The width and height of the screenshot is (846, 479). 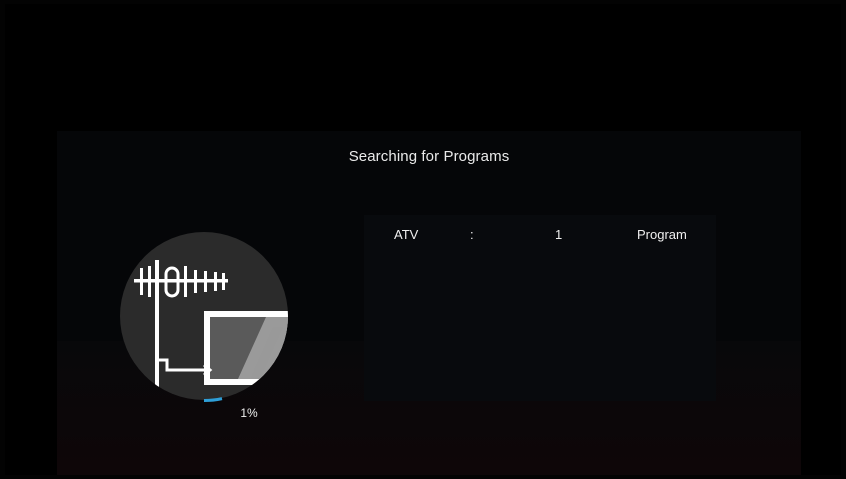 I want to click on progress-percent-label: 1%, so click(x=249, y=413).